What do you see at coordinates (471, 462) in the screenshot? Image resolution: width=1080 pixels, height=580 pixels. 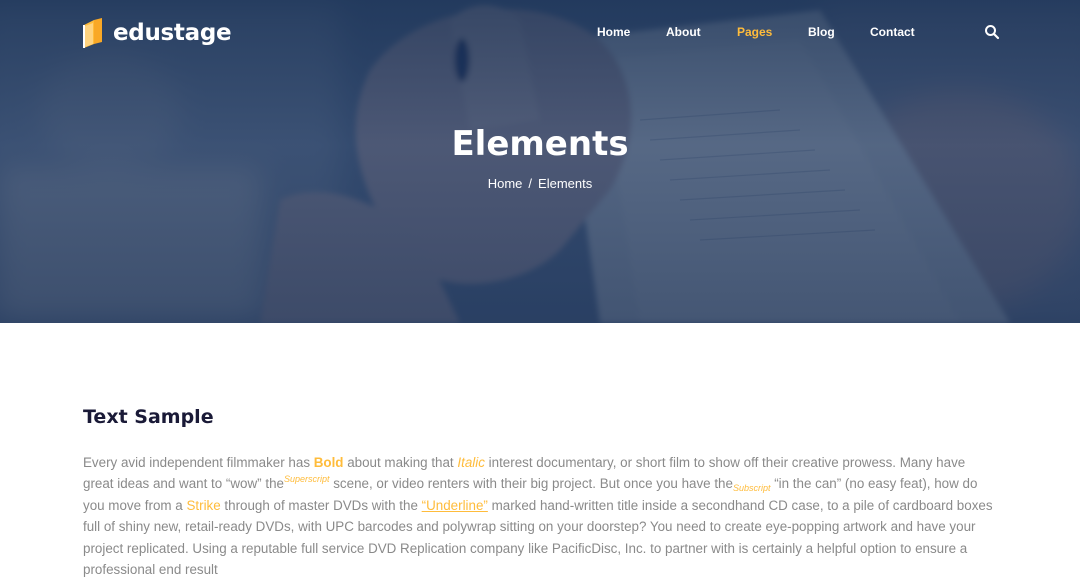 I see `italic-sample: Italic` at bounding box center [471, 462].